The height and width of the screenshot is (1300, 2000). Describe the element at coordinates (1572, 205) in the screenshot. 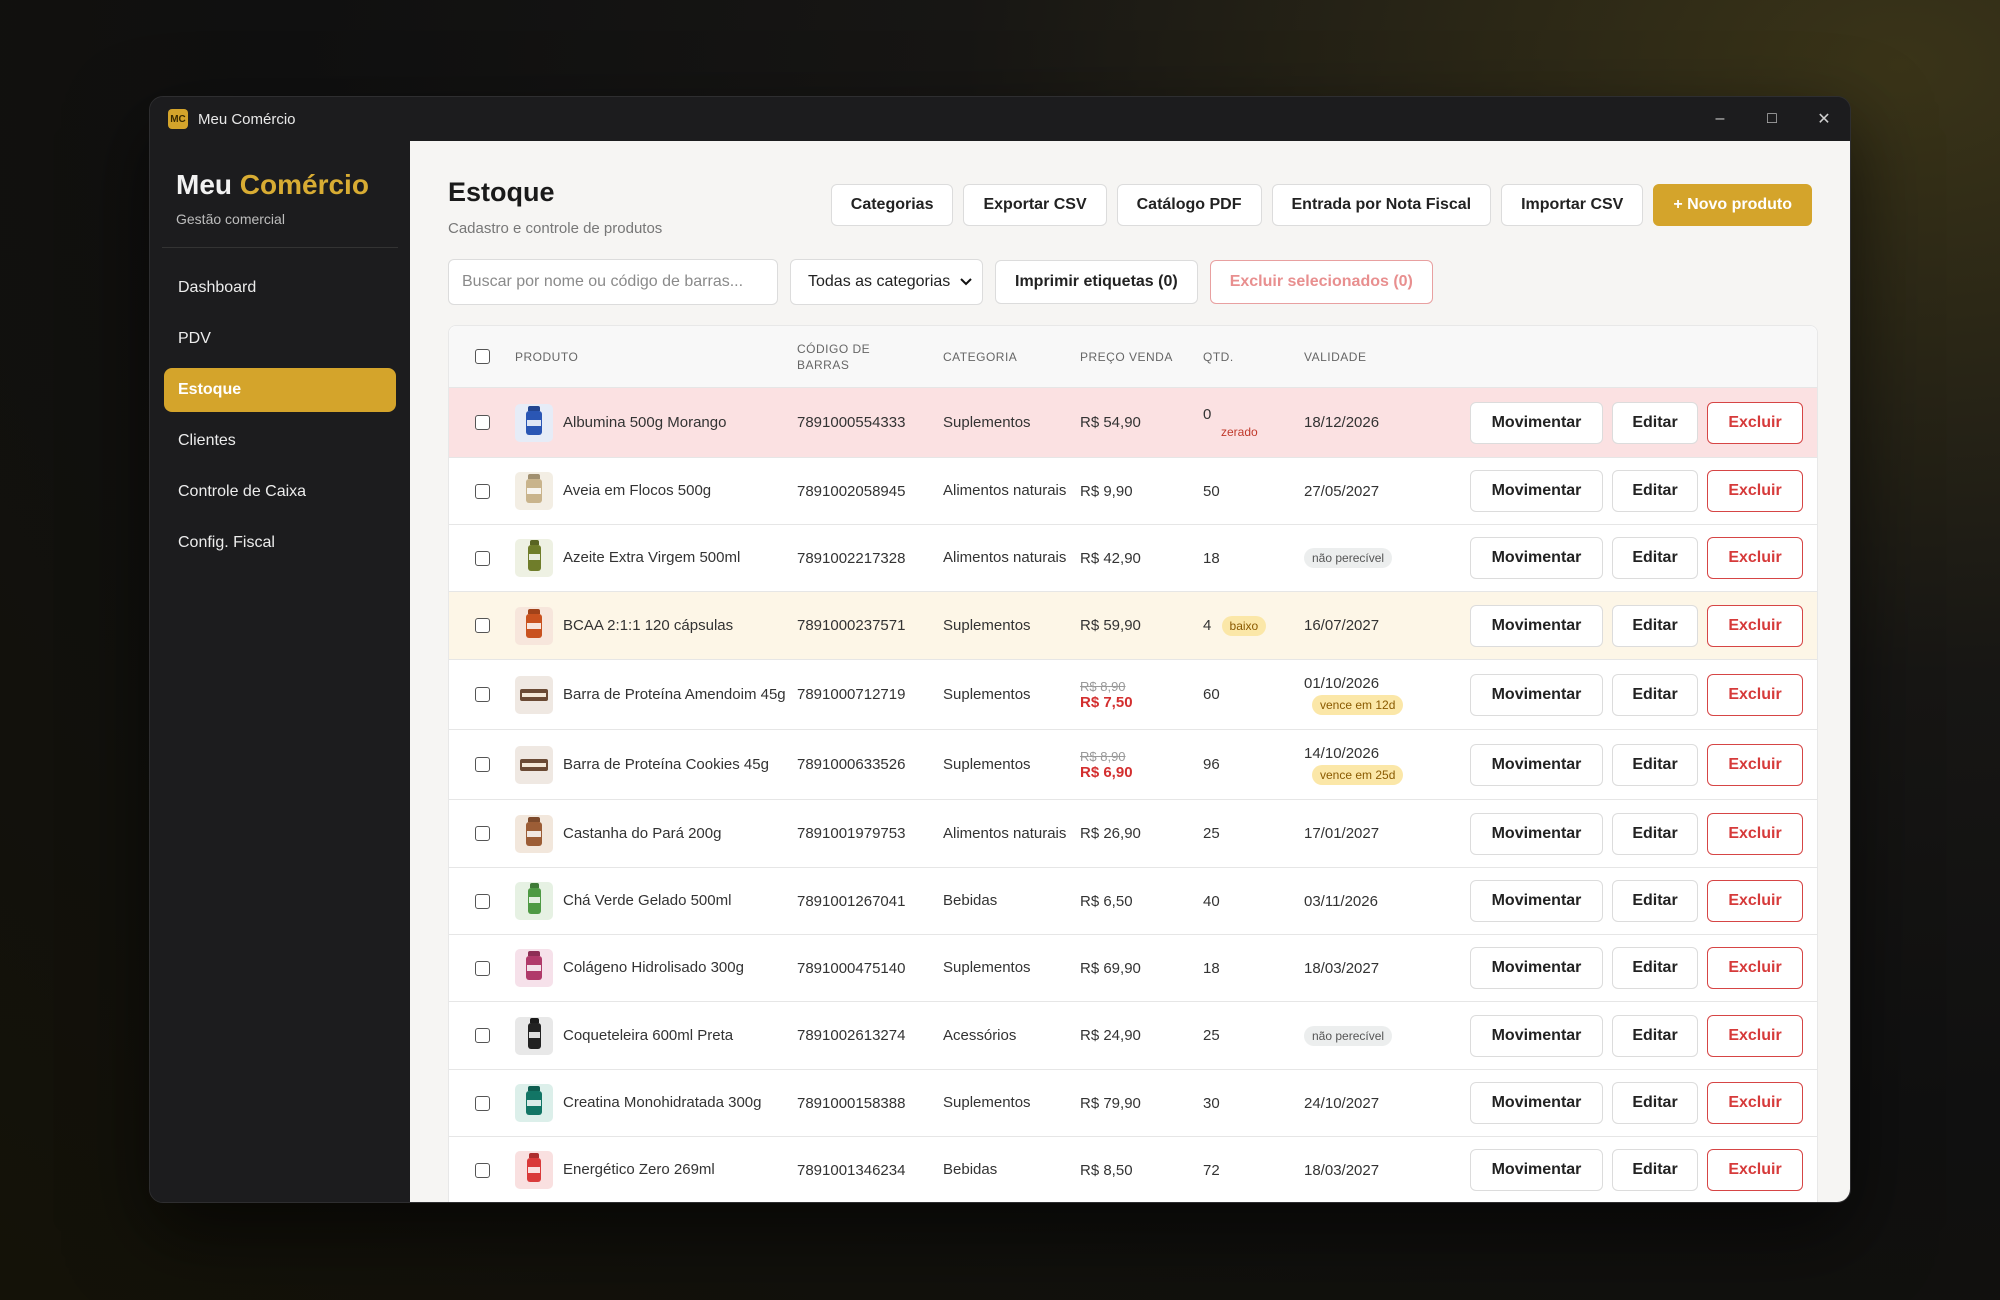

I see `import-csv-button: Importar CSV` at that location.